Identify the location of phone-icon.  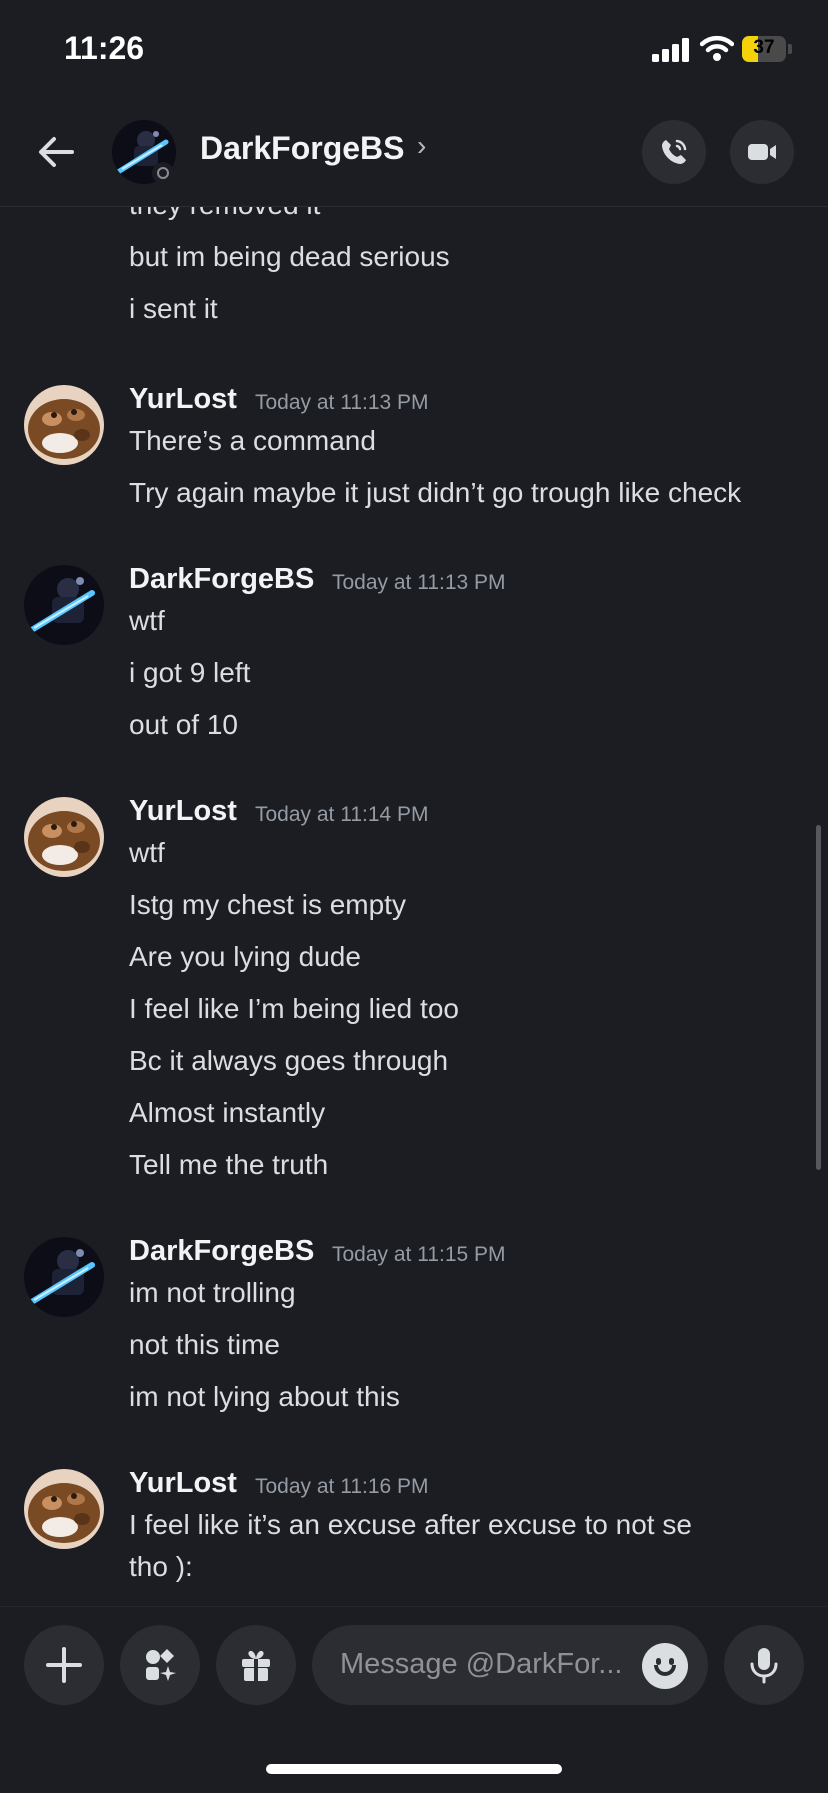
(674, 151).